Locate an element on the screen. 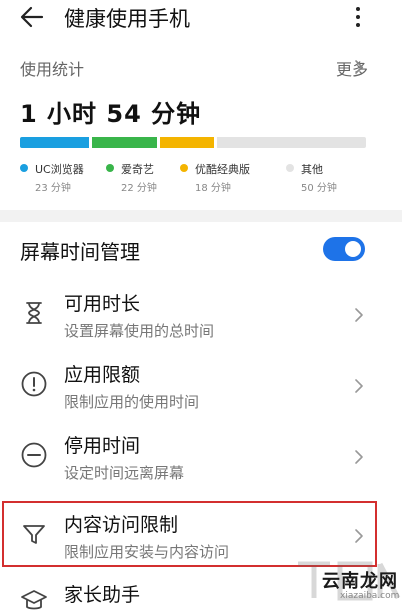  usage-legend: UC浏览器 23 分钟 爱奇艺 22 分钟 优酷经典版 18 分钟 其他 50 分钟 is located at coordinates (200, 181).